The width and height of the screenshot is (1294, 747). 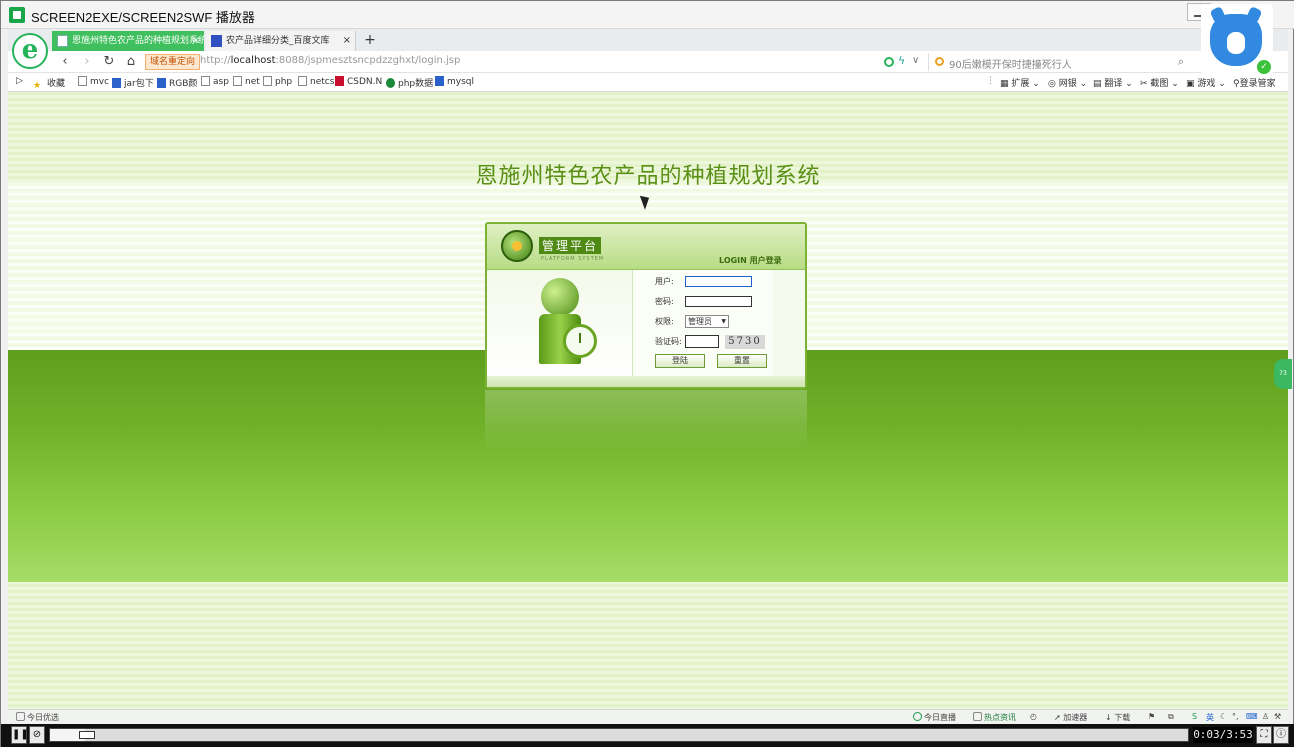 What do you see at coordinates (1020, 82) in the screenshot?
I see `toolbar-extensions: ▦ 扩展 ⌄` at bounding box center [1020, 82].